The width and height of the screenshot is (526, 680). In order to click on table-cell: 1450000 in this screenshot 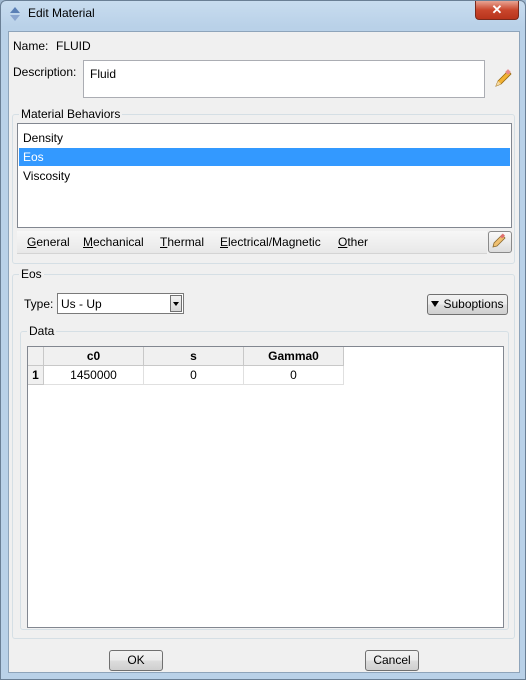, I will do `click(94, 375)`.